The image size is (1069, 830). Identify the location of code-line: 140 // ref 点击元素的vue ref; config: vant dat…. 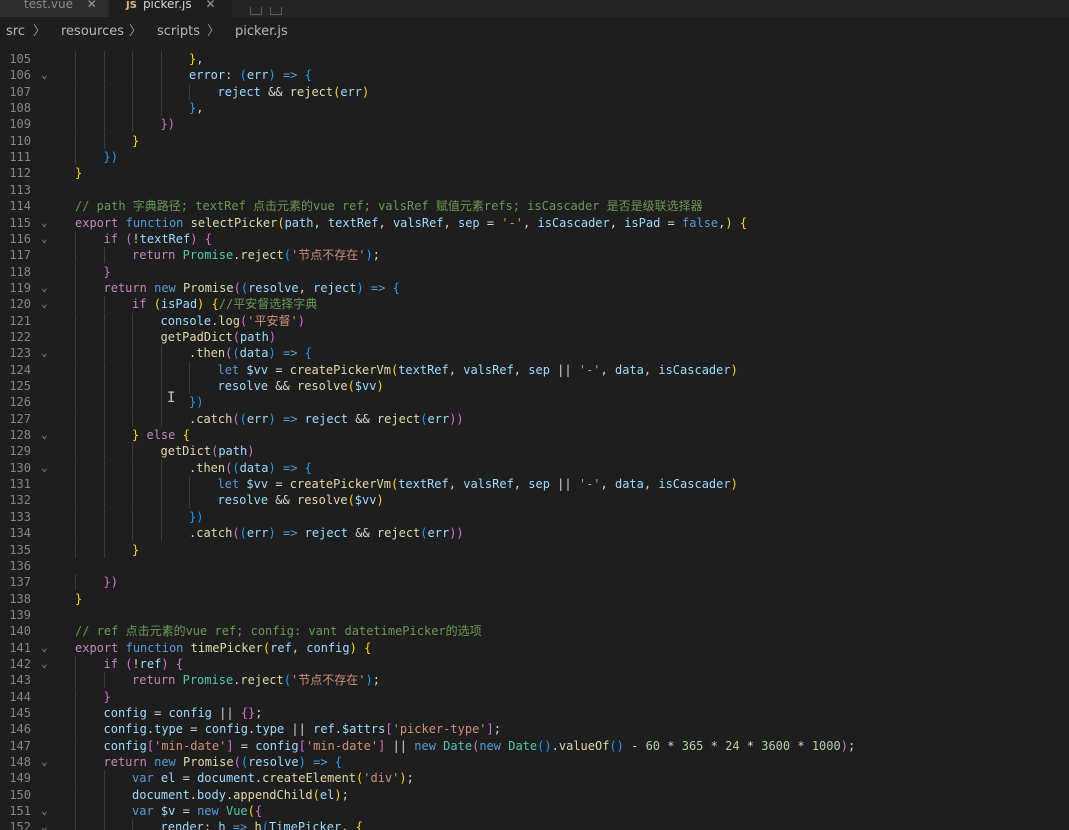
(534, 631).